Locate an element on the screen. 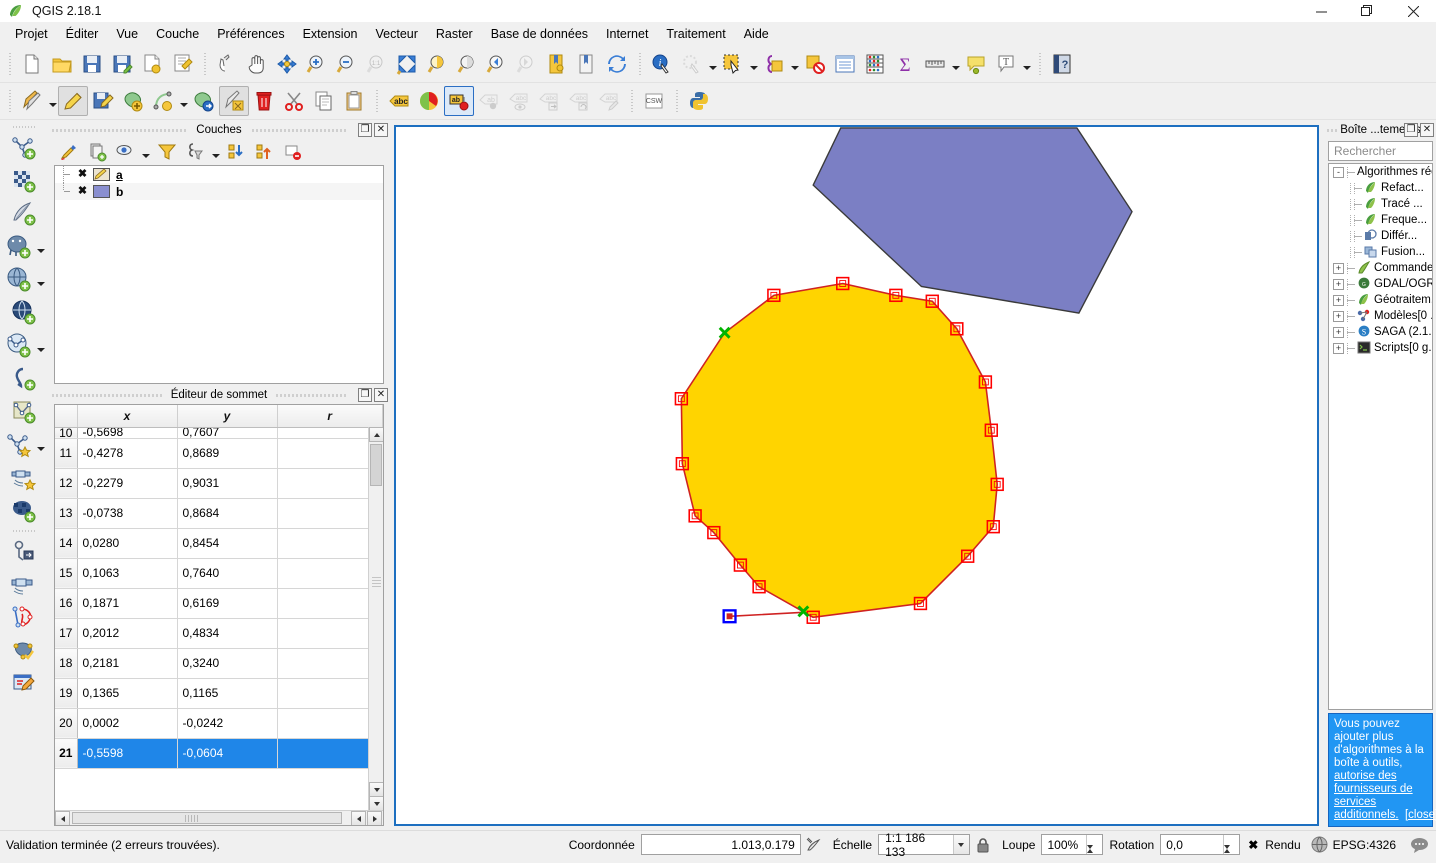  zoom-full-icon is located at coordinates (407, 64).